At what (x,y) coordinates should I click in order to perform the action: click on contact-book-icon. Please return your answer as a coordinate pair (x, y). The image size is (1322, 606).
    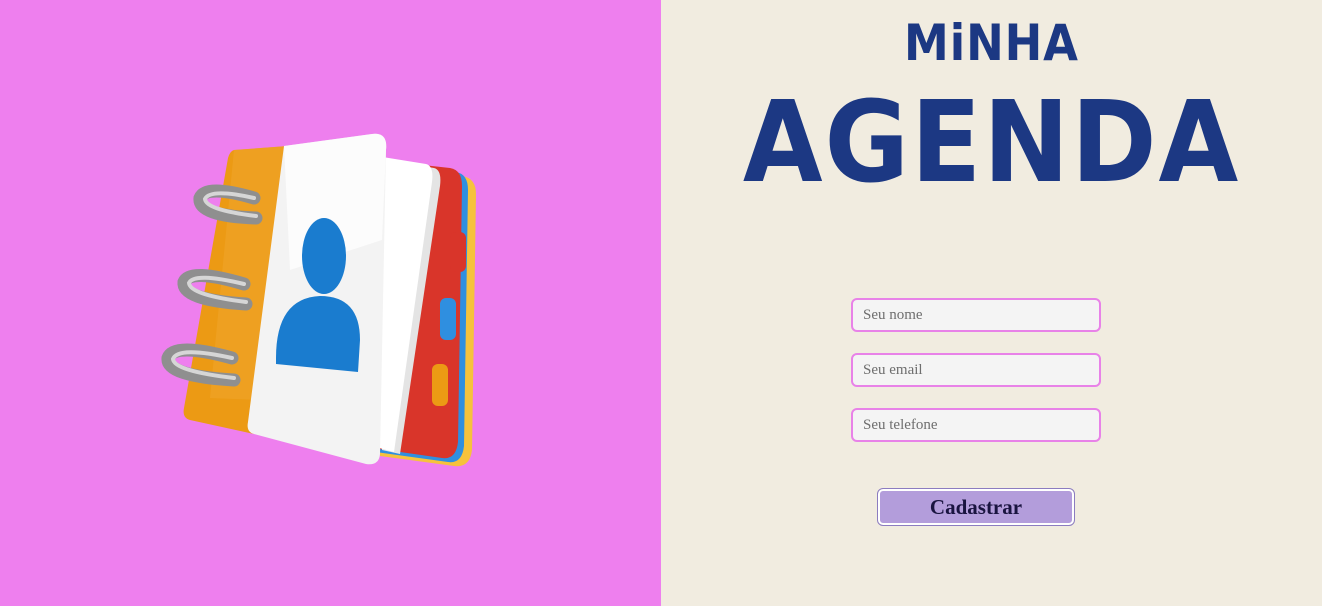
    Looking at the image, I should click on (318, 300).